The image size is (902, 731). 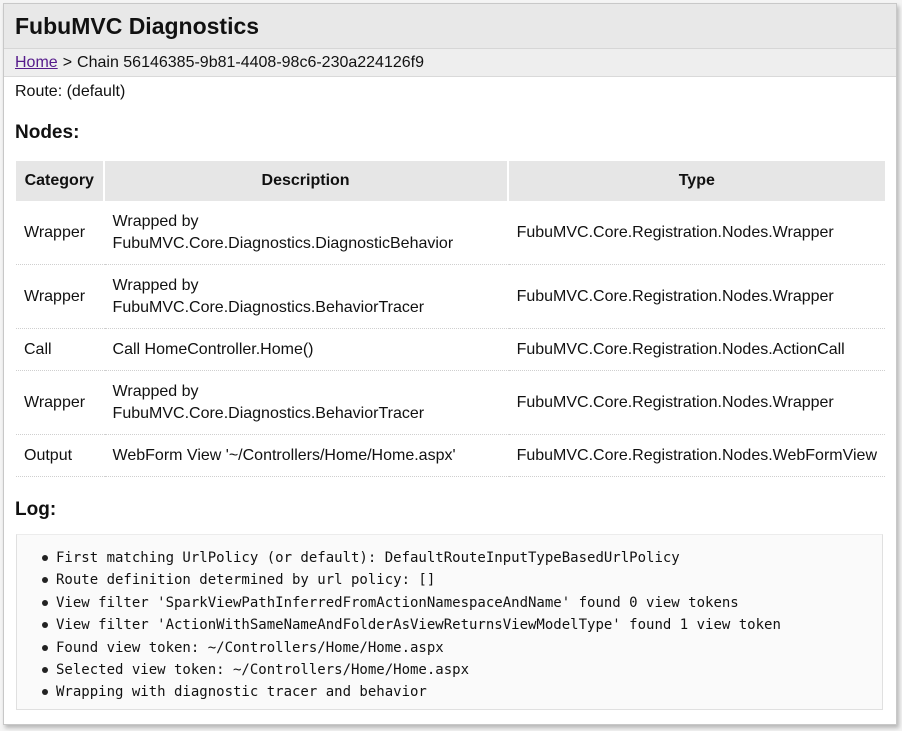 I want to click on column-header-category: Category, so click(x=60, y=181).